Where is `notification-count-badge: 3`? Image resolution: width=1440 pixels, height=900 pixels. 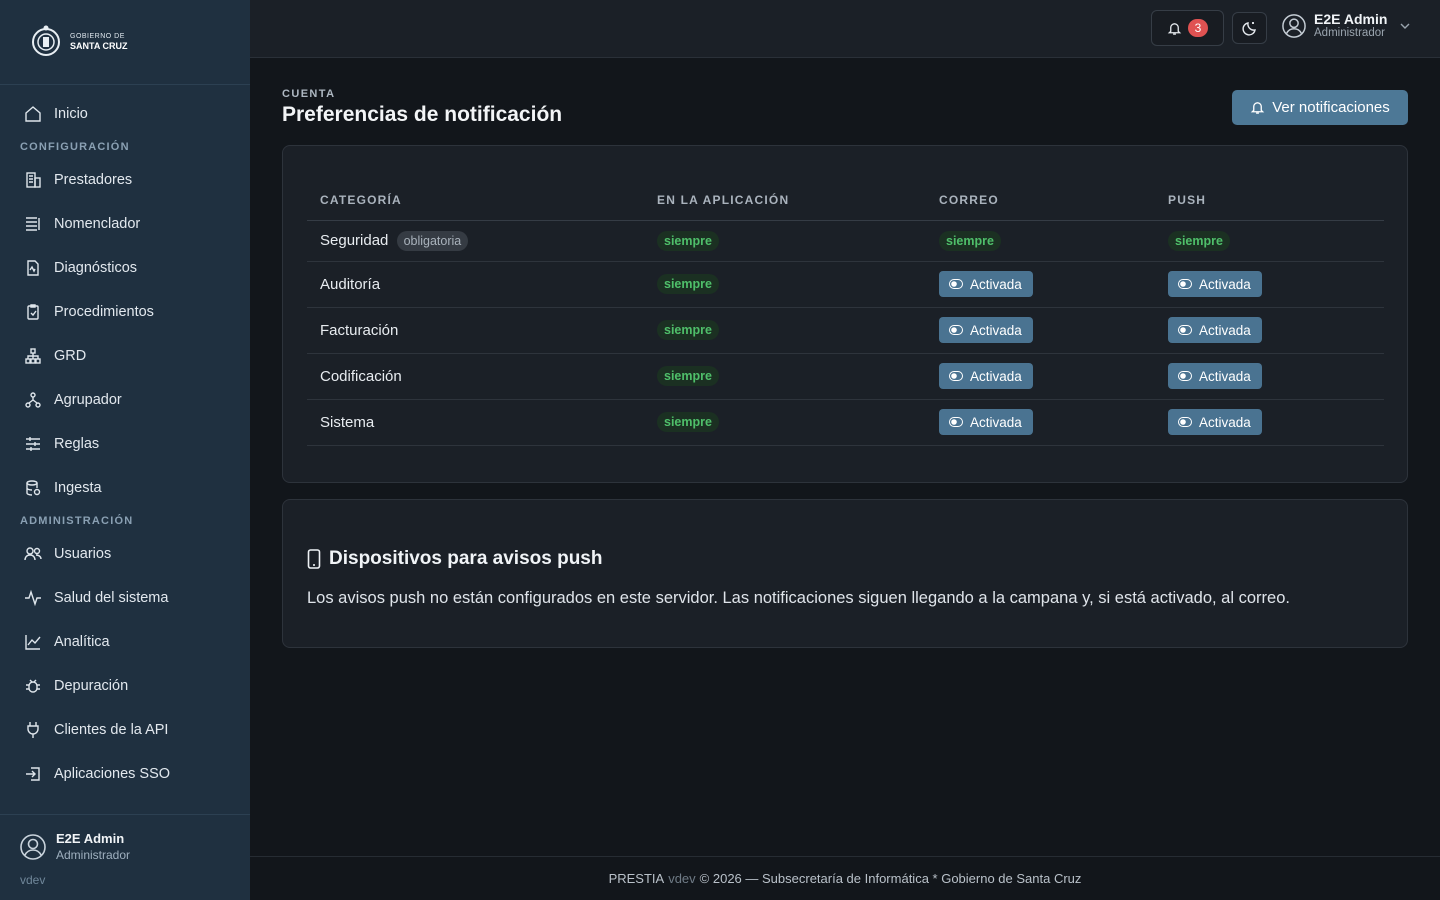
notification-count-badge: 3 is located at coordinates (1198, 28).